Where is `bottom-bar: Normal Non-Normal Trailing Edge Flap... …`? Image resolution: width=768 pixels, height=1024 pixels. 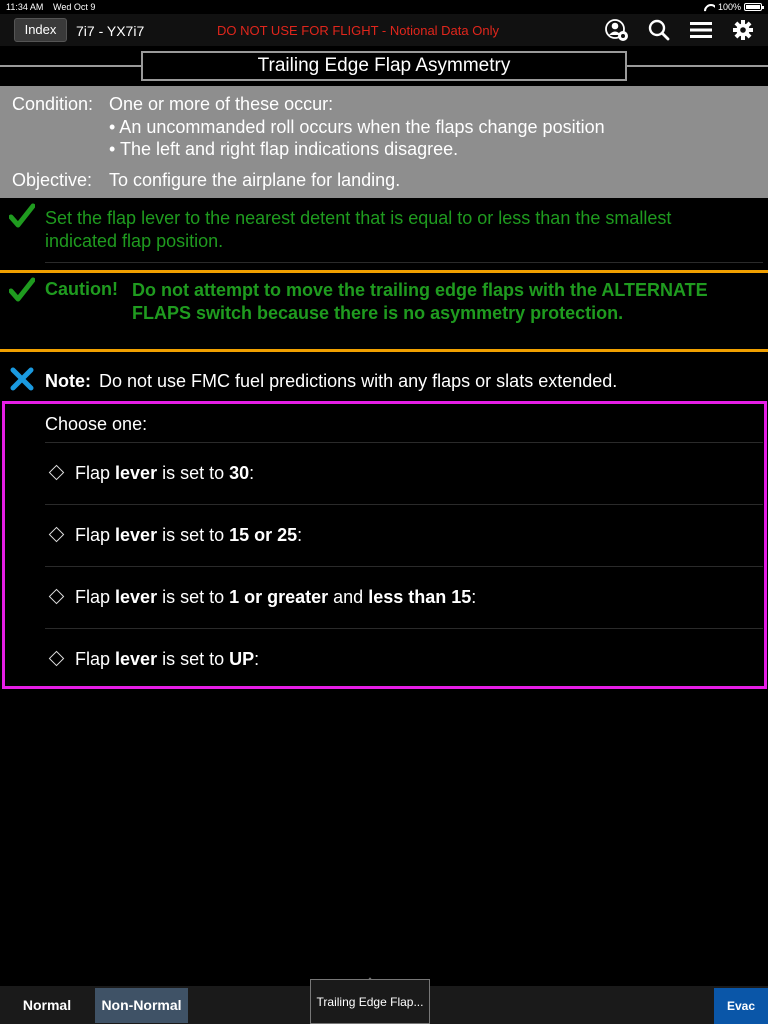 bottom-bar: Normal Non-Normal Trailing Edge Flap... … is located at coordinates (384, 1000).